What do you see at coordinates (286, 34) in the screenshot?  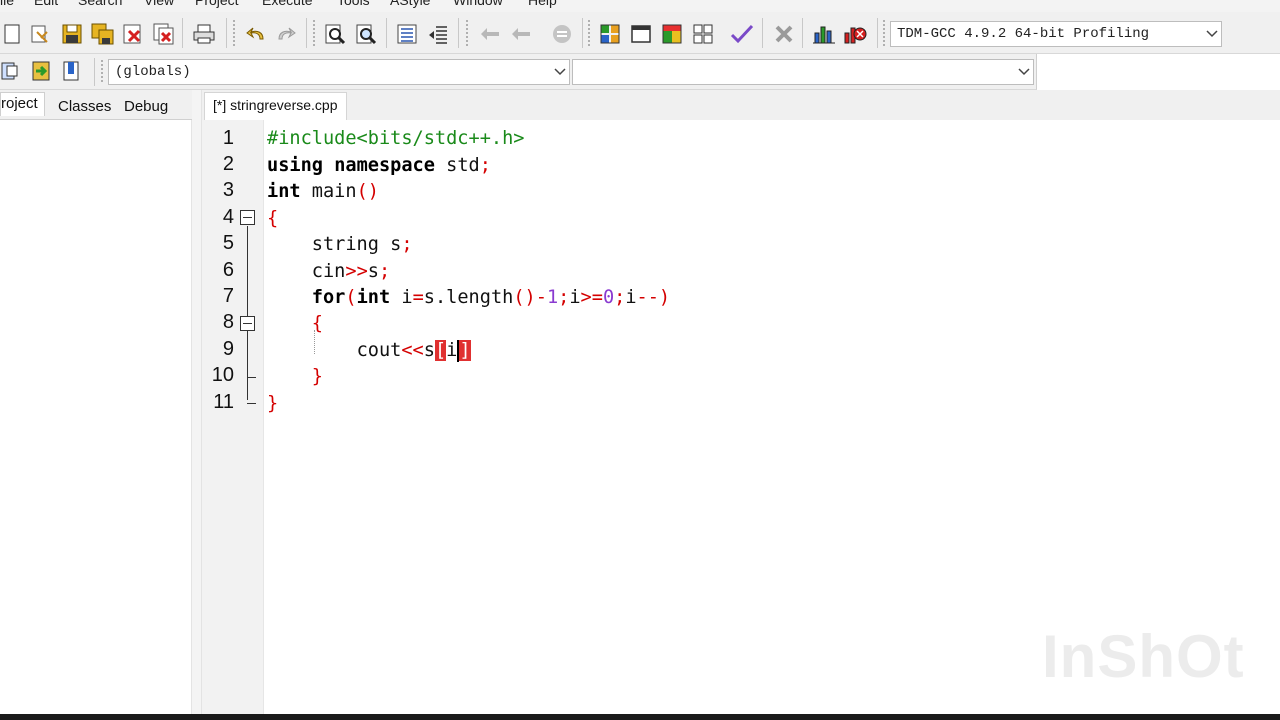 I see `redo-icon` at bounding box center [286, 34].